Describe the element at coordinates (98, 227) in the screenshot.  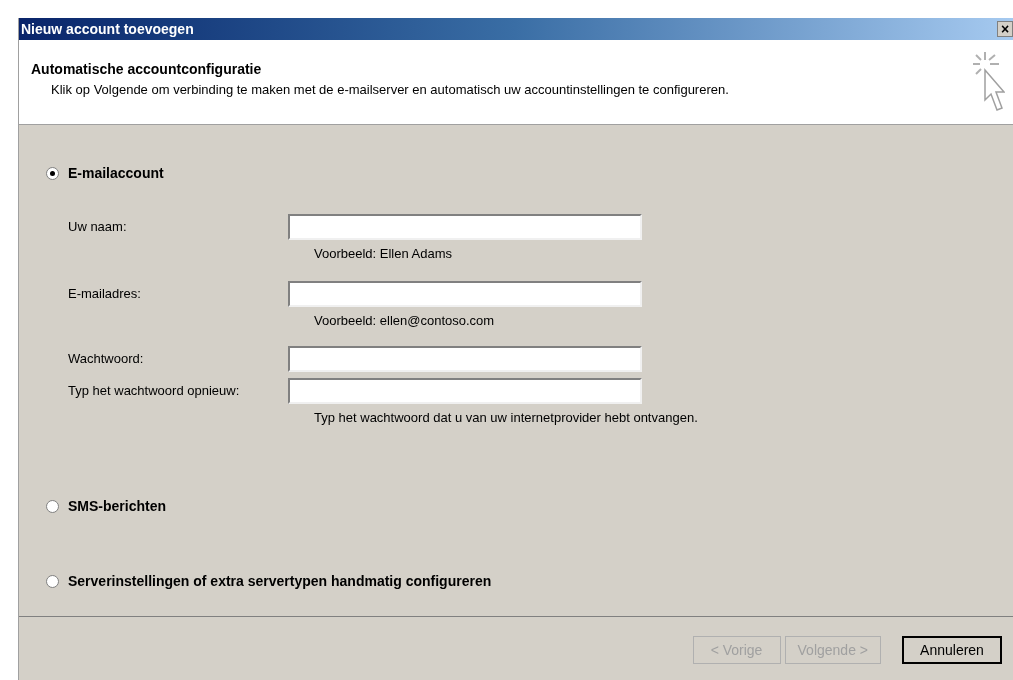
I see `field-label: Uw naam:` at that location.